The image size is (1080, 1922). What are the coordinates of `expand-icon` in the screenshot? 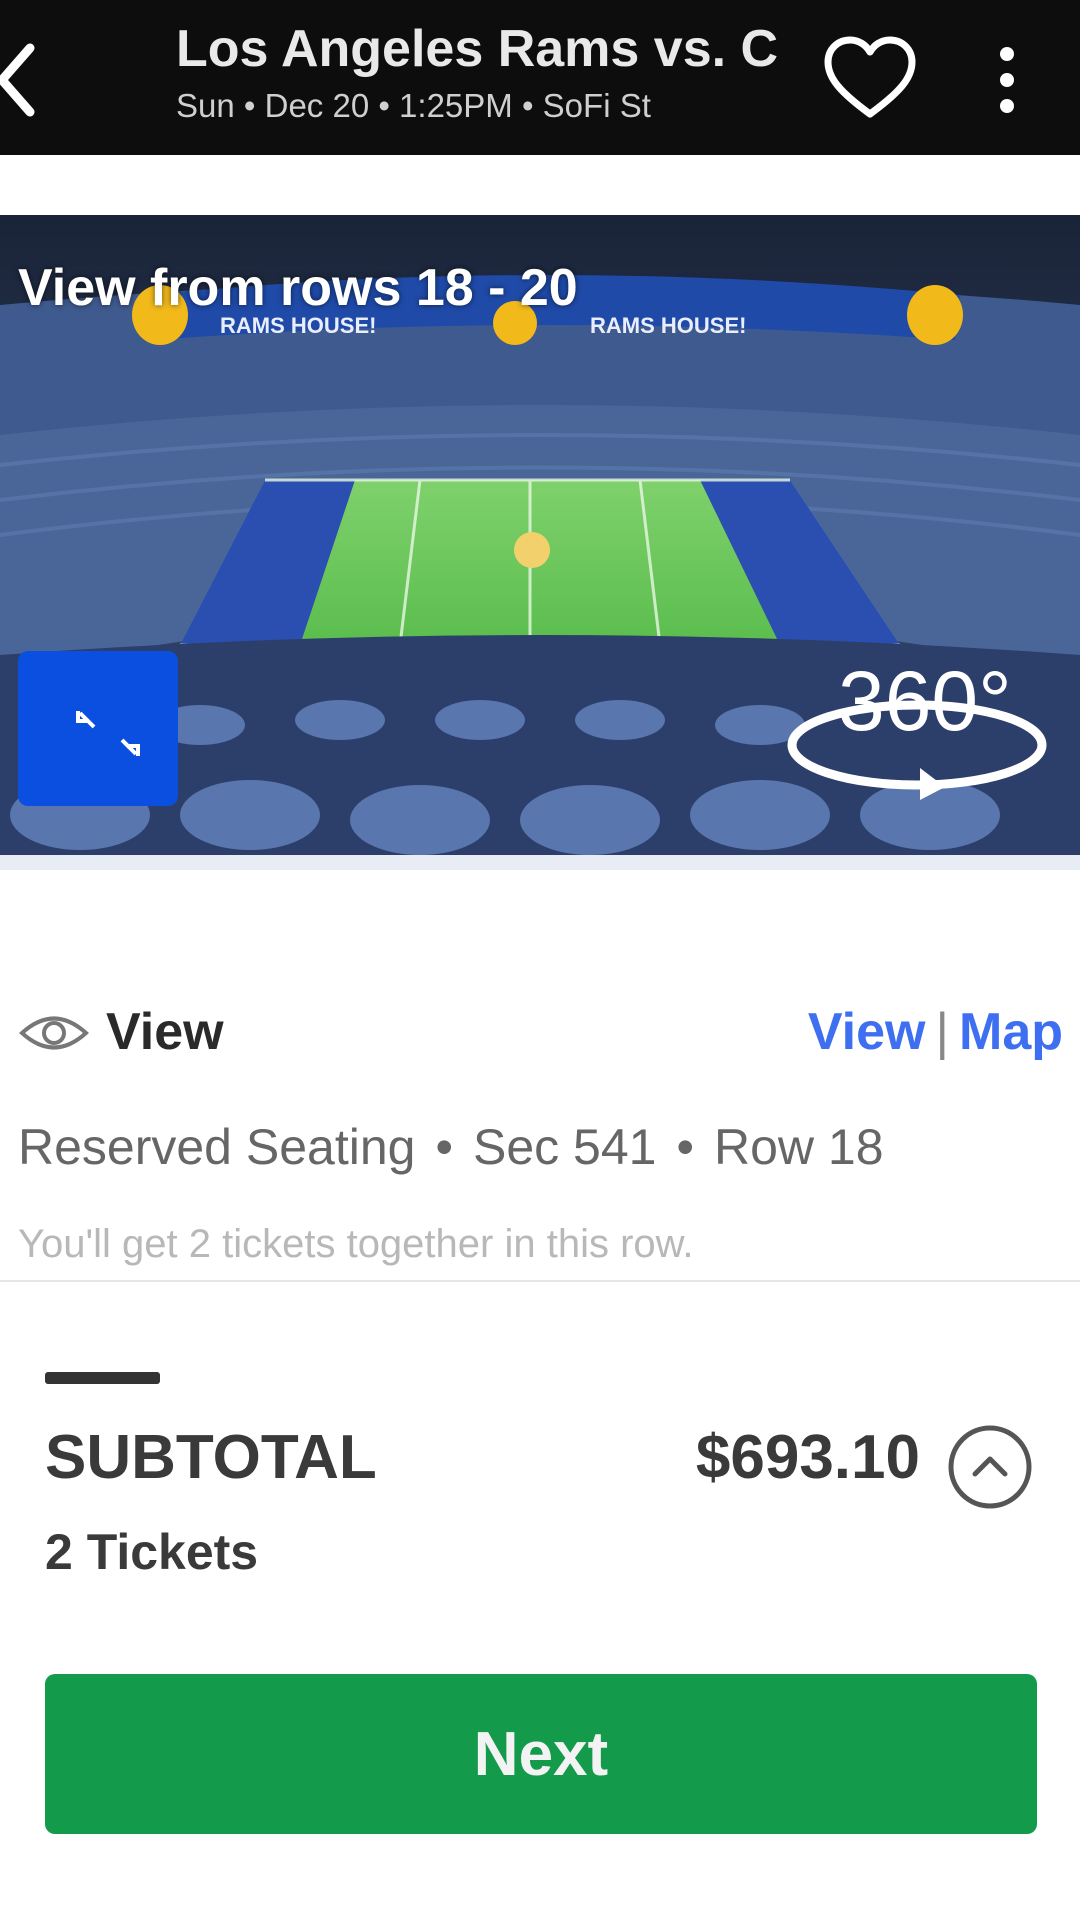 It's located at (108, 733).